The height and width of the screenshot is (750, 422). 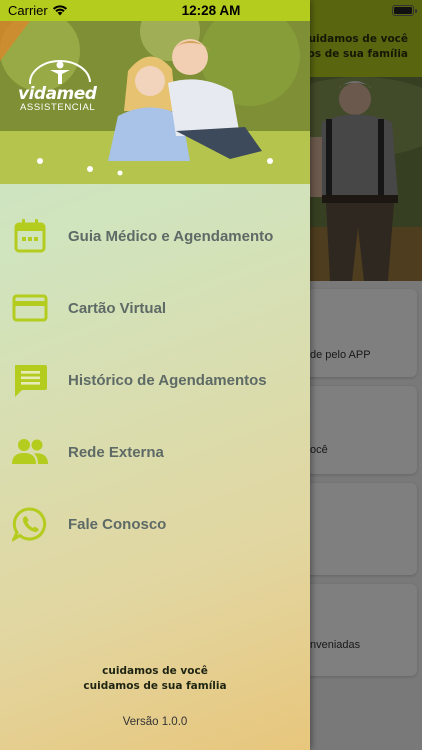 What do you see at coordinates (30, 236) in the screenshot?
I see `calendar-icon` at bounding box center [30, 236].